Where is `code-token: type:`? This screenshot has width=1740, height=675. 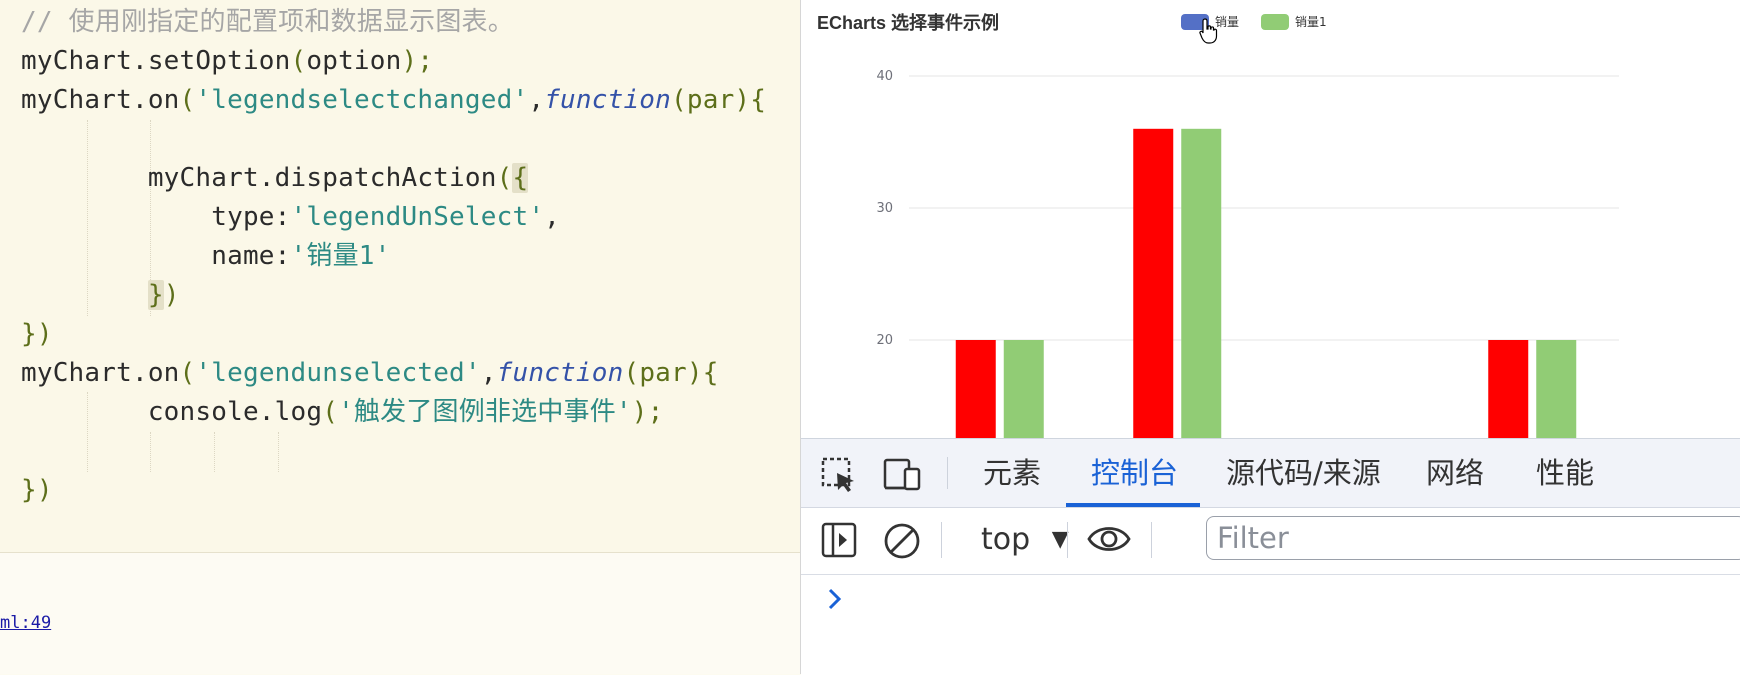 code-token: type: is located at coordinates (156, 217).